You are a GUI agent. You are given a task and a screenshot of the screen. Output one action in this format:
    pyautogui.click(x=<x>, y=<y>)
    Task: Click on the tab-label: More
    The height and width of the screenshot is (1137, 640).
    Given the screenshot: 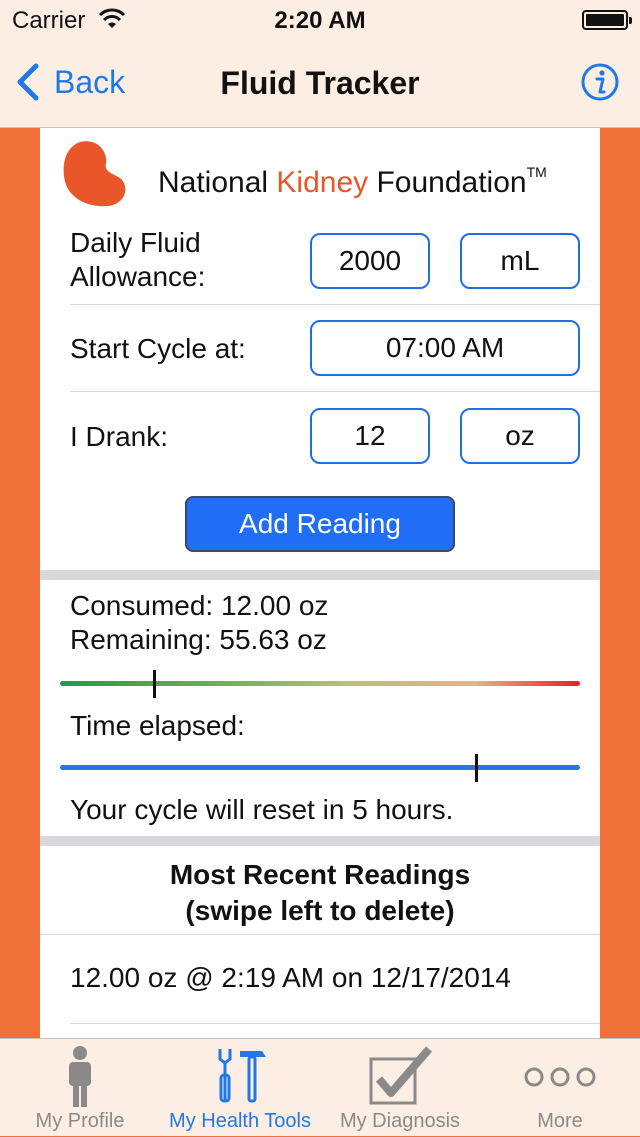 What is the action you would take?
    pyautogui.click(x=560, y=1121)
    